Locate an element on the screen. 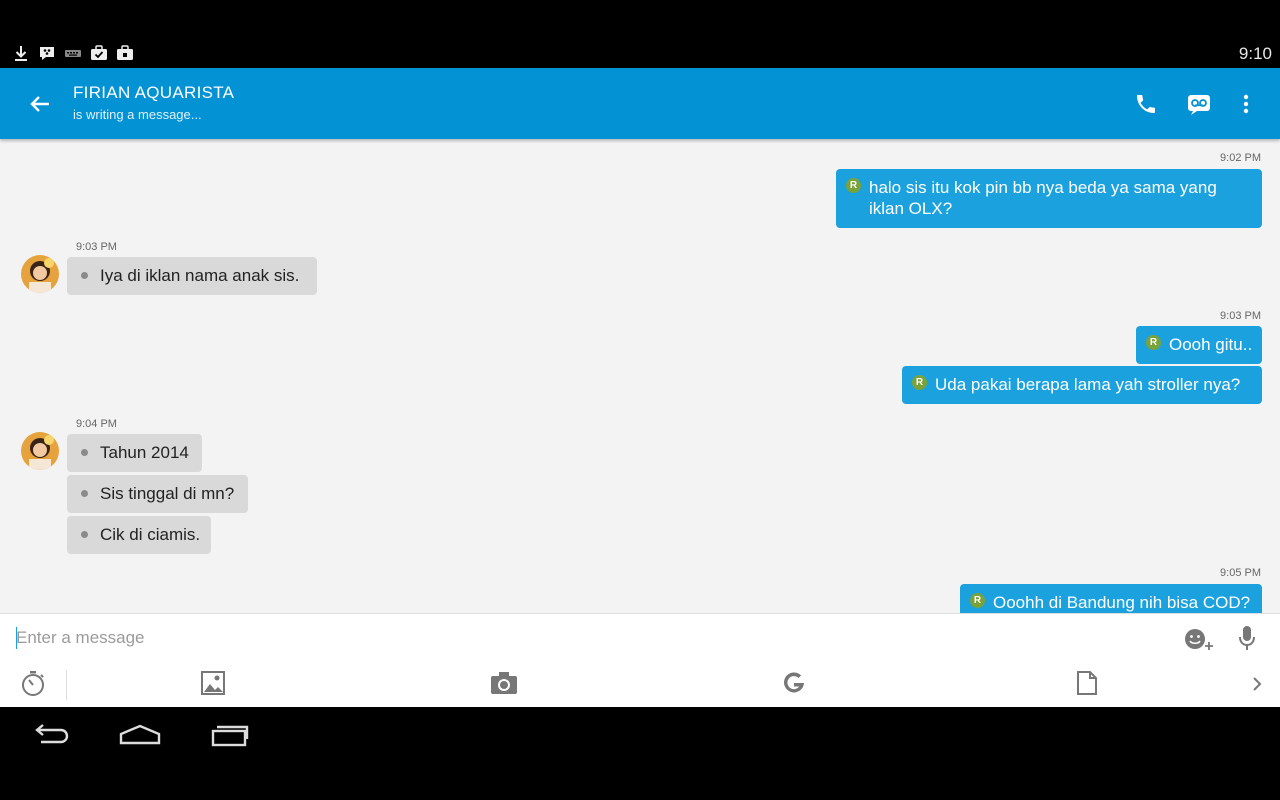 This screenshot has width=1280, height=800. keyboard-icon is located at coordinates (73, 53).